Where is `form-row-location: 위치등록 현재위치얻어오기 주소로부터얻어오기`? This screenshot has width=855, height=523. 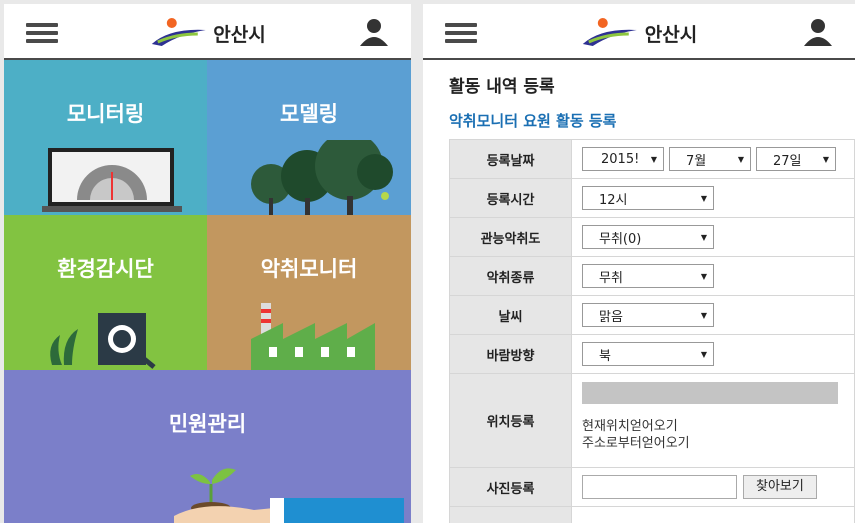 form-row-location: 위치등록 현재위치얻어오기 주소로부터얻어오기 is located at coordinates (652, 420).